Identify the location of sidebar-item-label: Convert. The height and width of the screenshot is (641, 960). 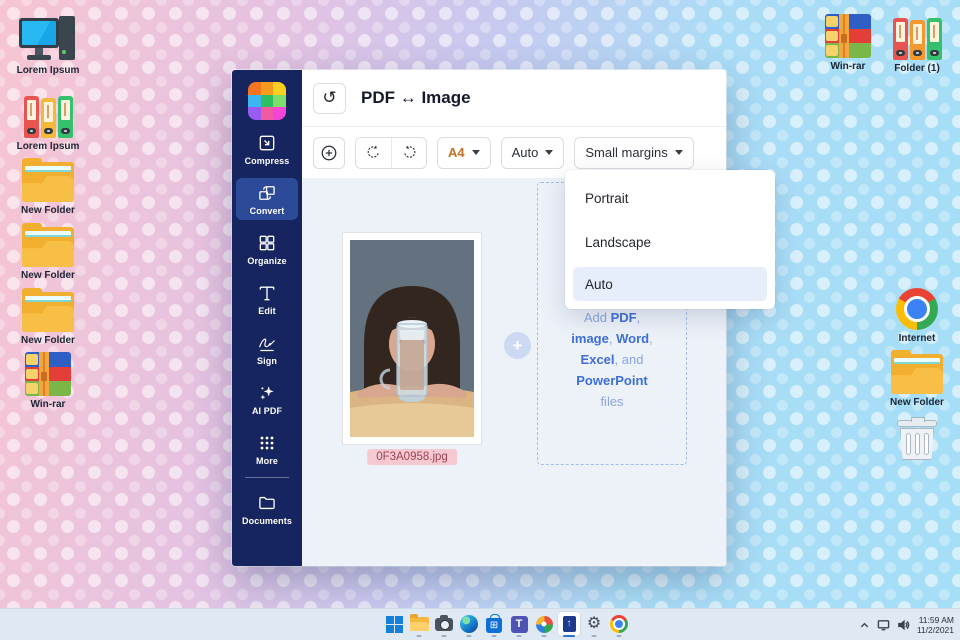
(267, 211).